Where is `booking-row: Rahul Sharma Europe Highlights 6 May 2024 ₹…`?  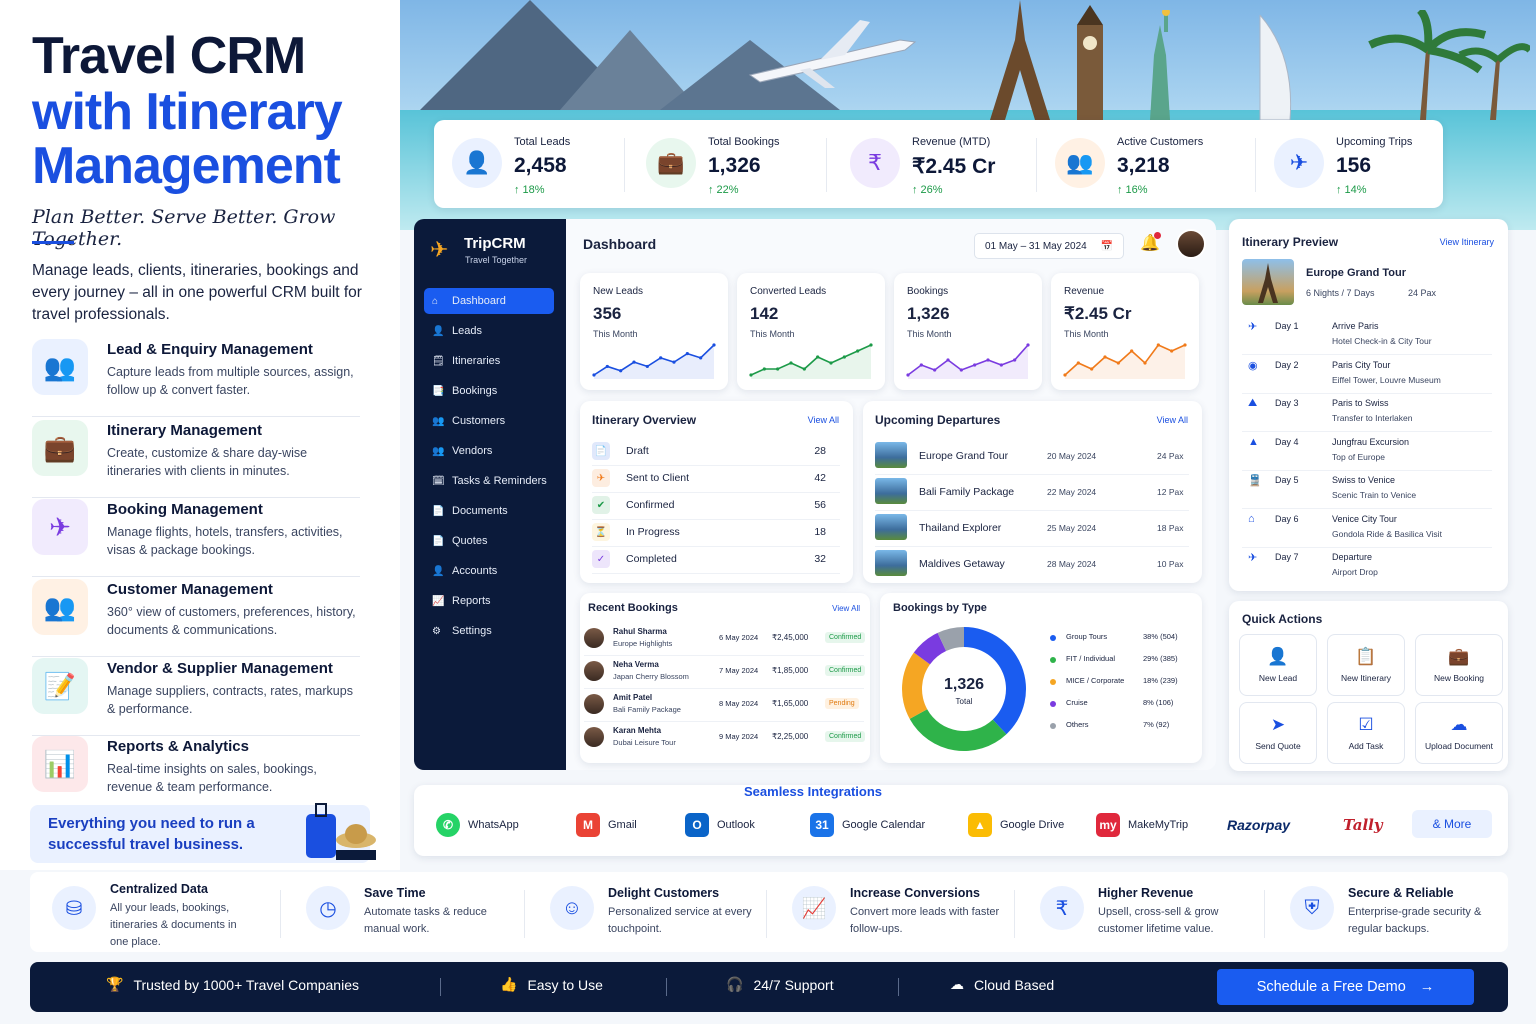 booking-row: Rahul Sharma Europe Highlights 6 May 2024 ₹… is located at coordinates (725, 639).